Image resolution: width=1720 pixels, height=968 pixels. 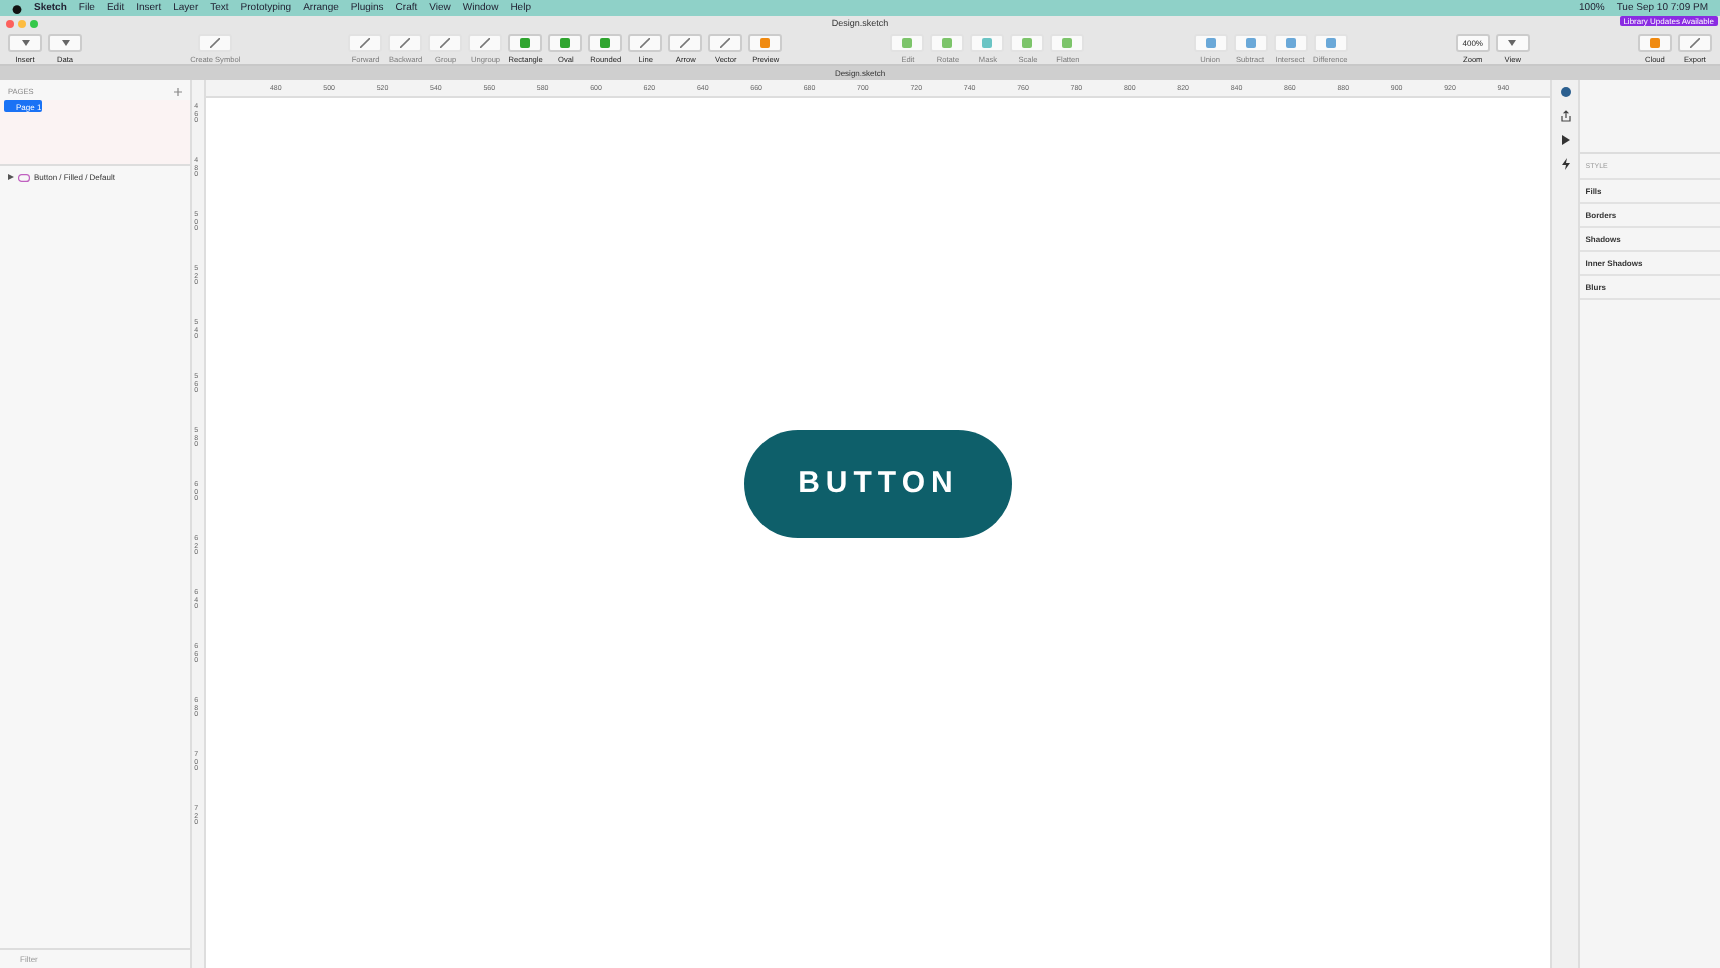 I want to click on disclosure-icon, so click(x=11, y=177).